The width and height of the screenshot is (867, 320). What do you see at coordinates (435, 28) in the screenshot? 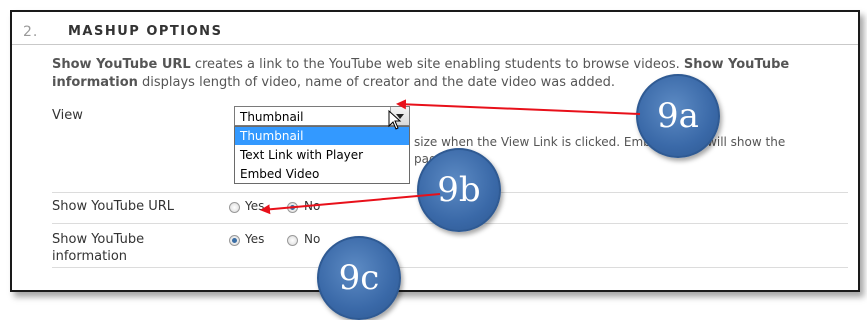
I see `section-header: 2. MASHUP OPTIONS` at bounding box center [435, 28].